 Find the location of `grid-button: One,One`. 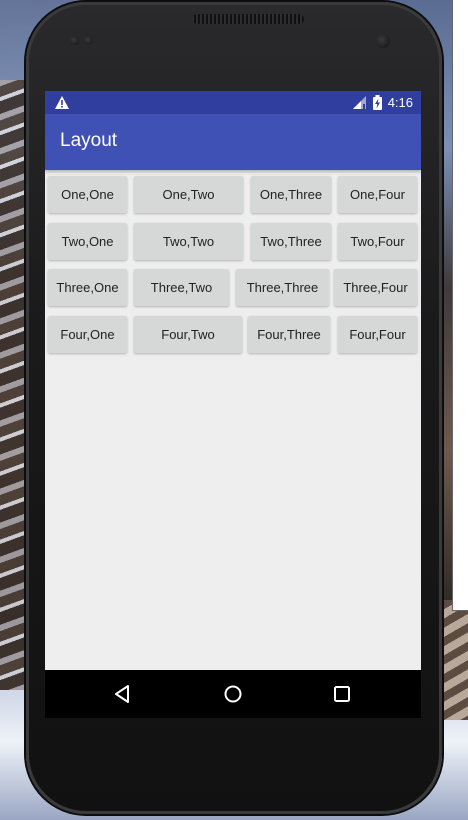

grid-button: One,One is located at coordinates (87, 194).